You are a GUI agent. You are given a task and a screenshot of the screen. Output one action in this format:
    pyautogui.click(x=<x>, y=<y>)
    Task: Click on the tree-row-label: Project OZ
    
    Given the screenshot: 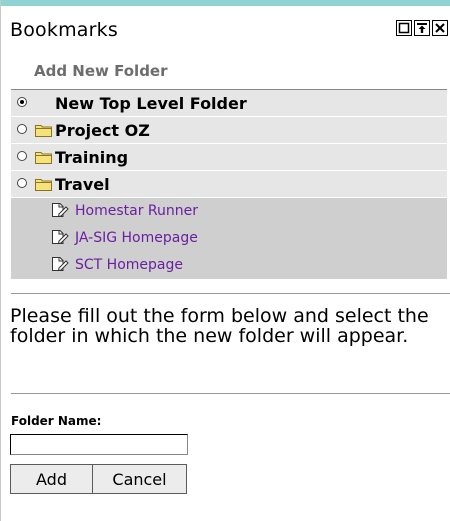 What is the action you would take?
    pyautogui.click(x=102, y=130)
    